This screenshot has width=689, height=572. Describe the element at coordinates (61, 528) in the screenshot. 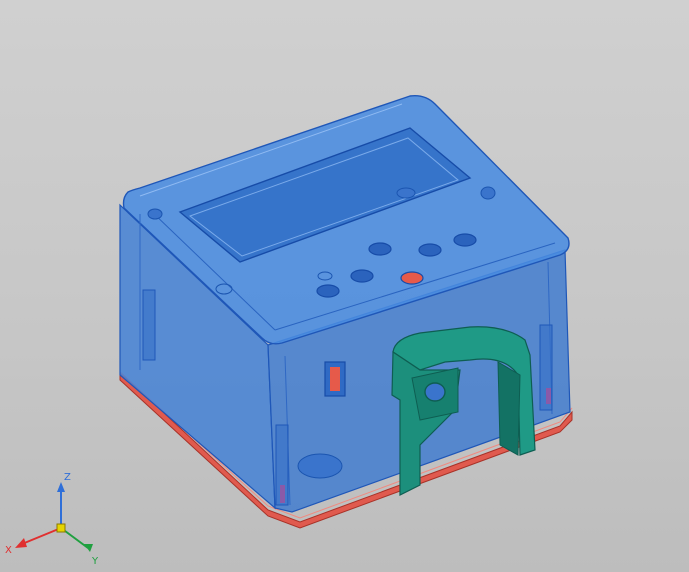

I see `triad-origin` at that location.